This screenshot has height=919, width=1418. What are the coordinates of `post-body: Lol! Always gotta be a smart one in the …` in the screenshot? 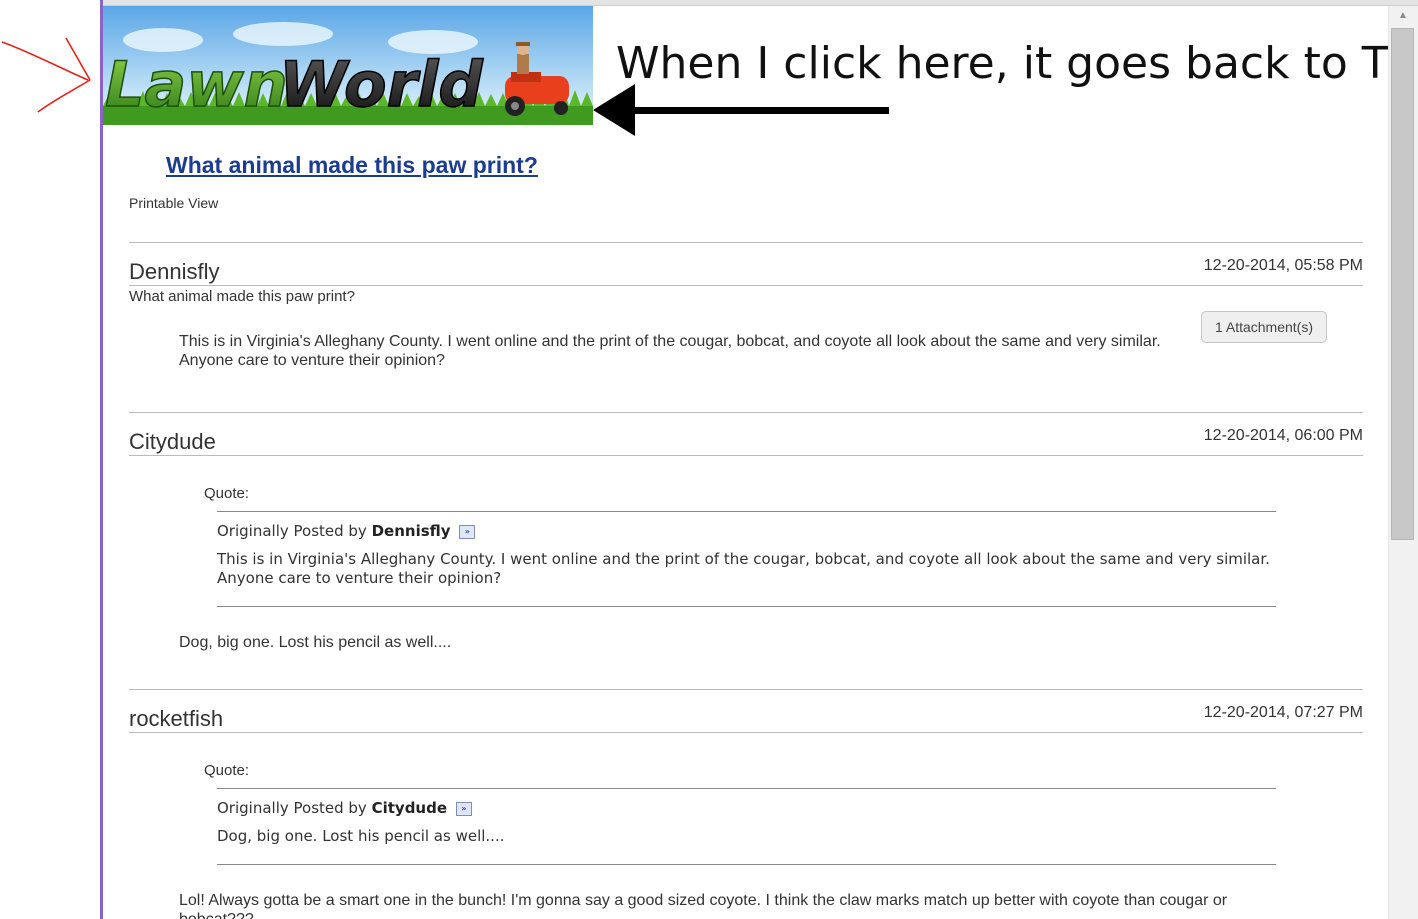 It's located at (703, 905).